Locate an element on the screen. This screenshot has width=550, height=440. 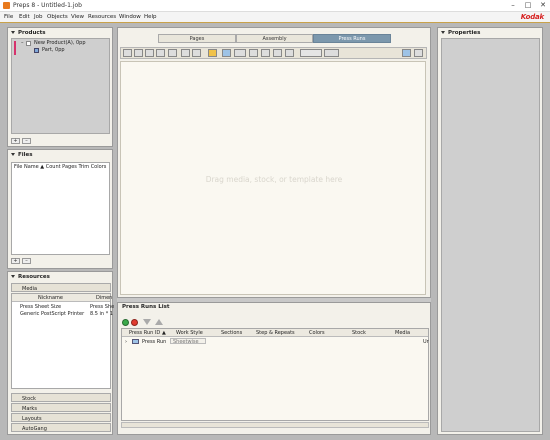
select-tool-icon is located at coordinates (127, 53).